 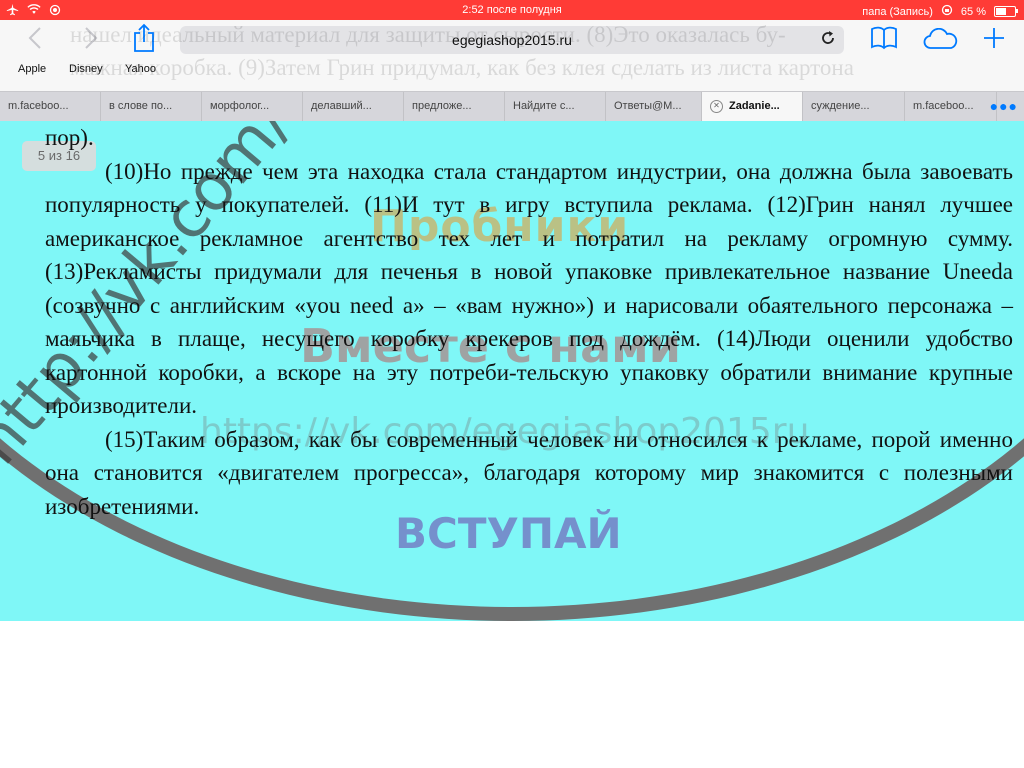 I want to click on status-recording-label: папа (Запись), so click(x=897, y=11).